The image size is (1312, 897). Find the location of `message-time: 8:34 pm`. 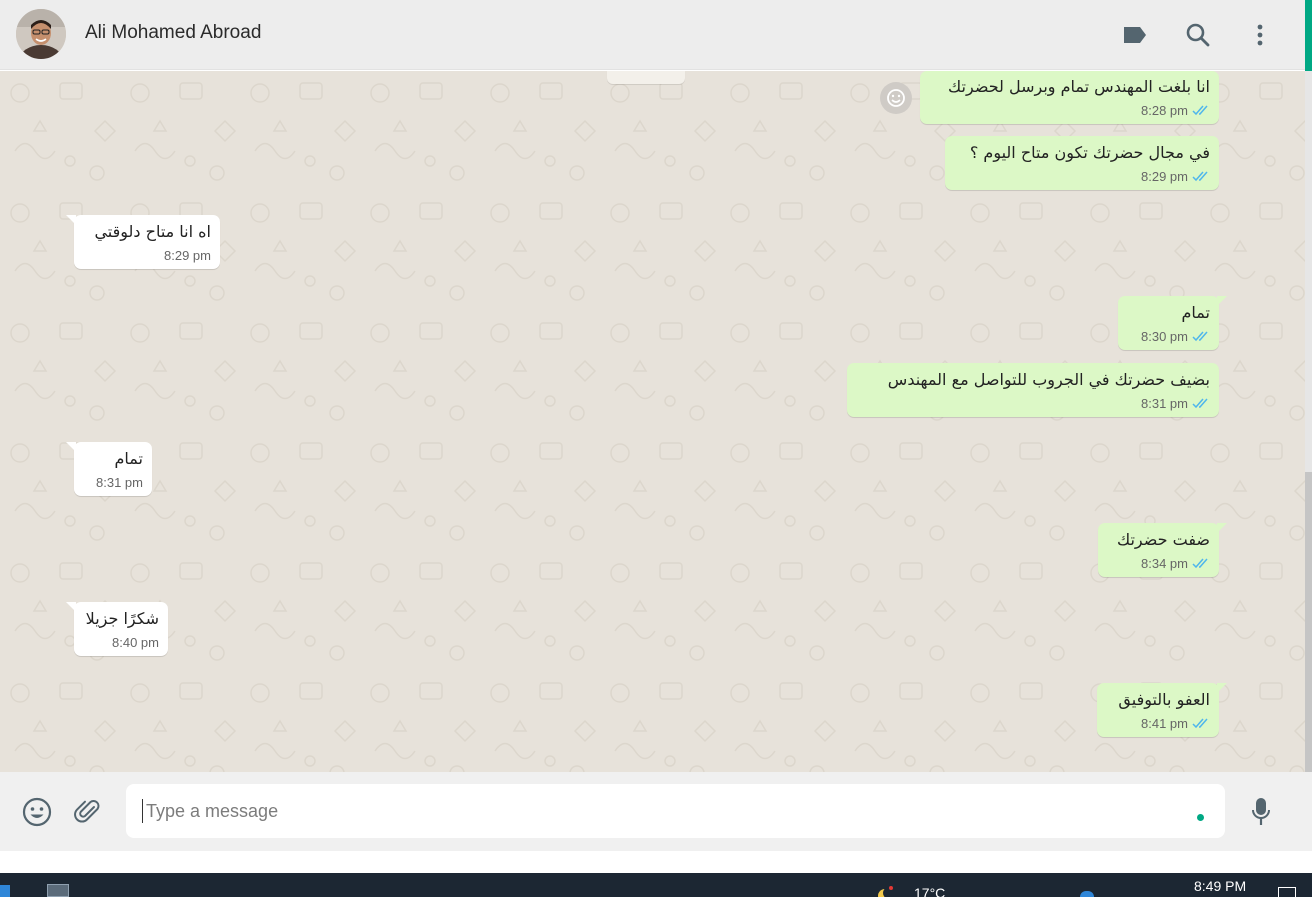

message-time: 8:34 pm is located at coordinates (1164, 563).